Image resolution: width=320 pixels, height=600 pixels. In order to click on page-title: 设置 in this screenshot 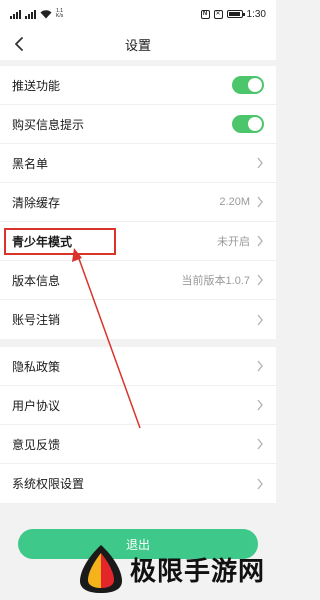, I will do `click(137, 45)`.